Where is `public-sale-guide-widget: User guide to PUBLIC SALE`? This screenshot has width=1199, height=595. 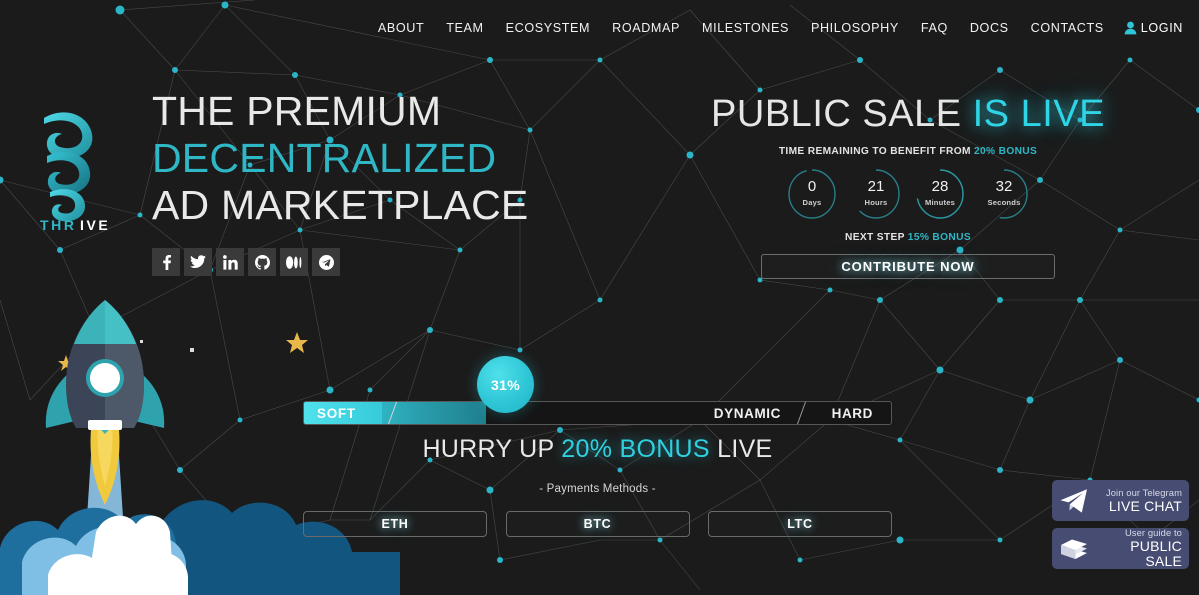
public-sale-guide-widget: User guide to PUBLIC SALE is located at coordinates (1120, 548).